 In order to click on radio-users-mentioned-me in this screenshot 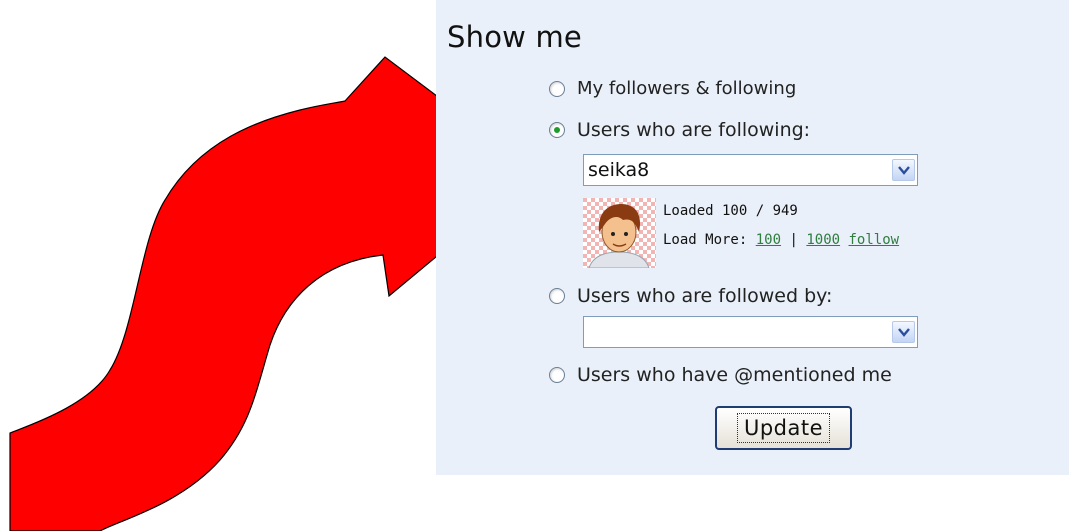, I will do `click(557, 375)`.